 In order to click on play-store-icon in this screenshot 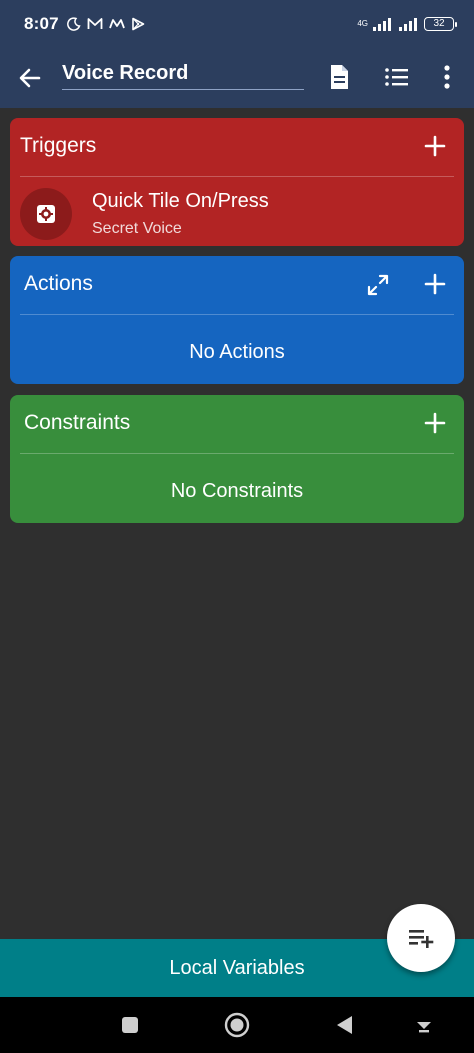, I will do `click(138, 24)`.